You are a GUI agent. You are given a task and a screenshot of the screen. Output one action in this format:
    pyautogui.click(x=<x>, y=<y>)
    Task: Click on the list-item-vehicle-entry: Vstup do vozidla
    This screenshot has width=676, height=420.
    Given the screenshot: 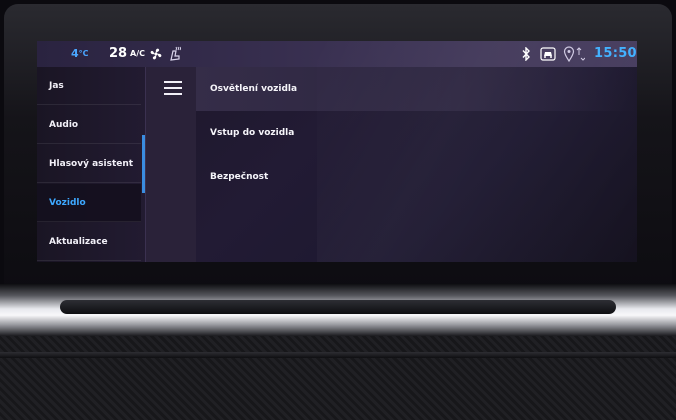 What is the action you would take?
    pyautogui.click(x=416, y=133)
    